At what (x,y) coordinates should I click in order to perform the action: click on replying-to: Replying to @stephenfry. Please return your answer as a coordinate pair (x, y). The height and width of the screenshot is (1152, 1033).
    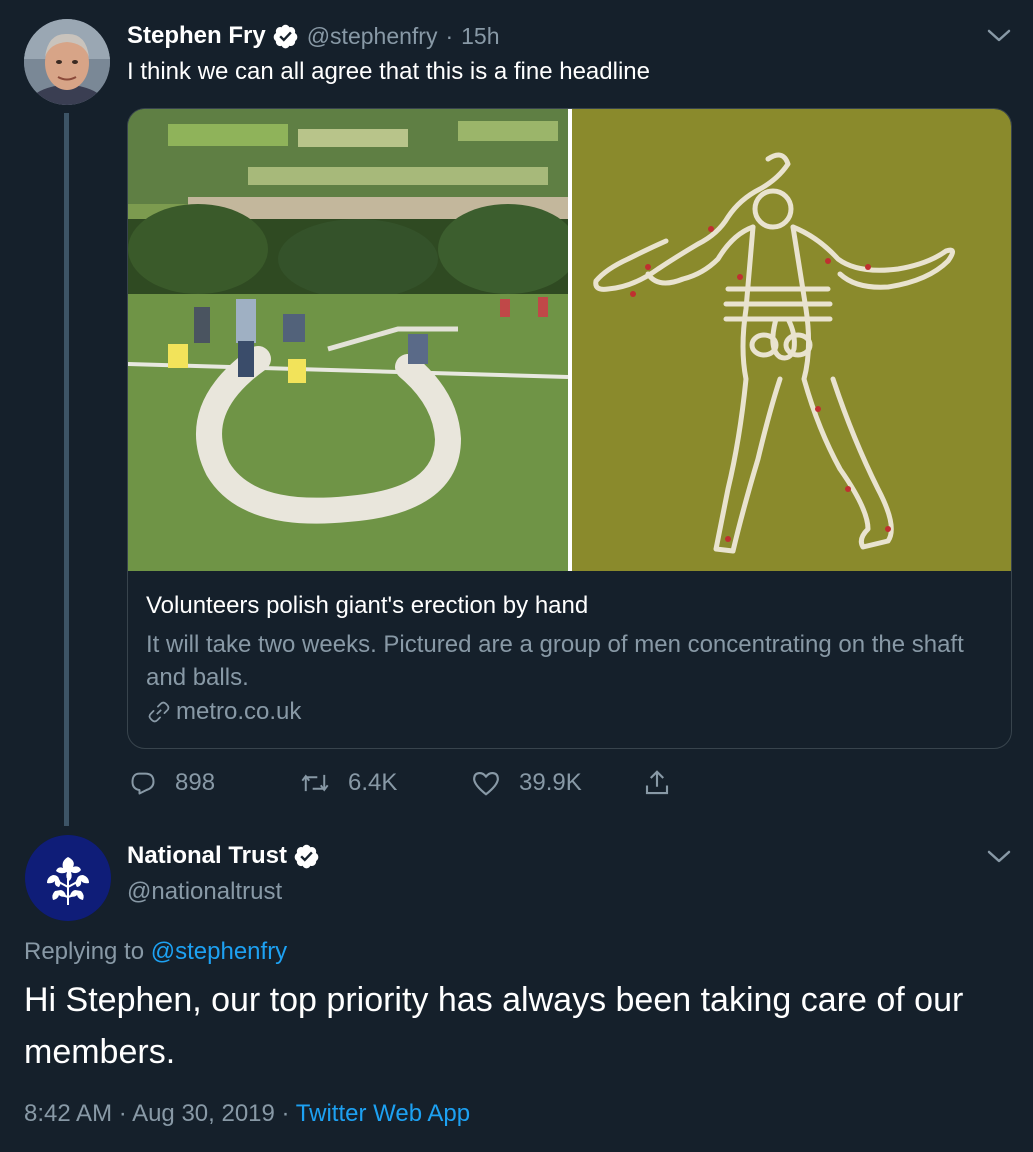
    Looking at the image, I should click on (155, 952).